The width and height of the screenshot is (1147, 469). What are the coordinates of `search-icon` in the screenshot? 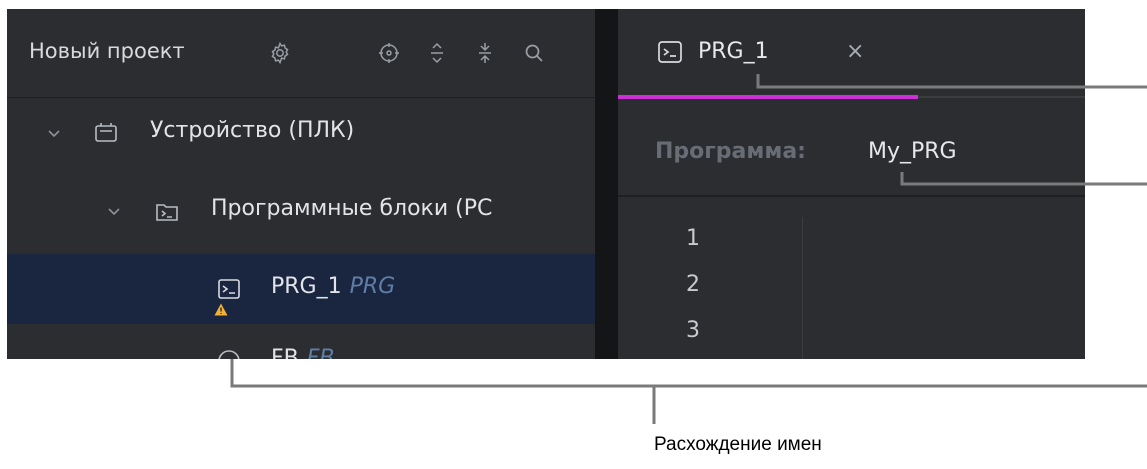 It's located at (534, 53).